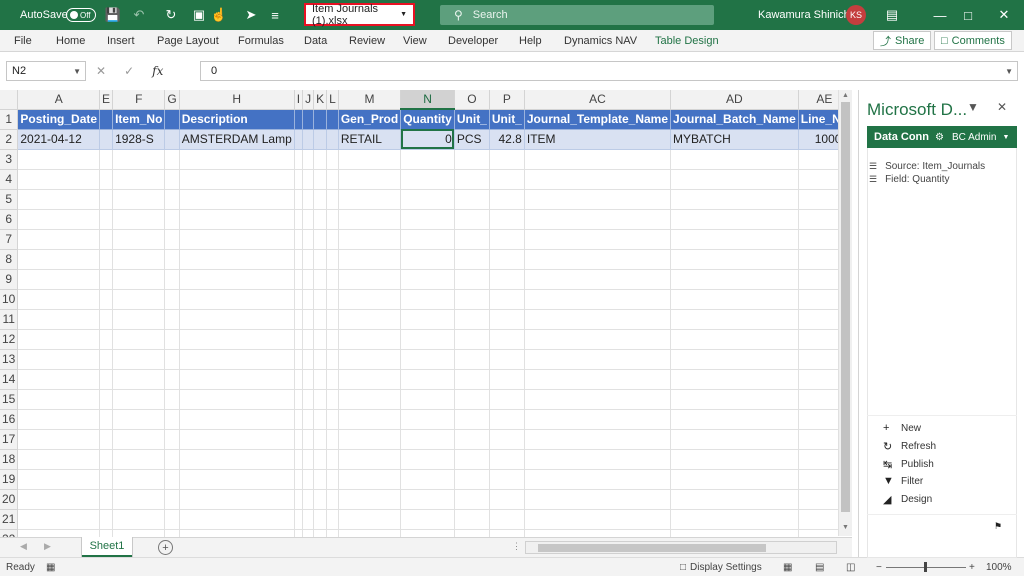 The height and width of the screenshot is (576, 1024). I want to click on column-header: G, so click(172, 100).